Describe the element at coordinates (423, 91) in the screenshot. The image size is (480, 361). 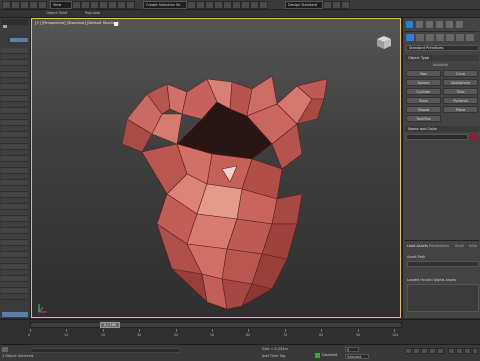
I see `cylinder-button: Cylinder` at that location.